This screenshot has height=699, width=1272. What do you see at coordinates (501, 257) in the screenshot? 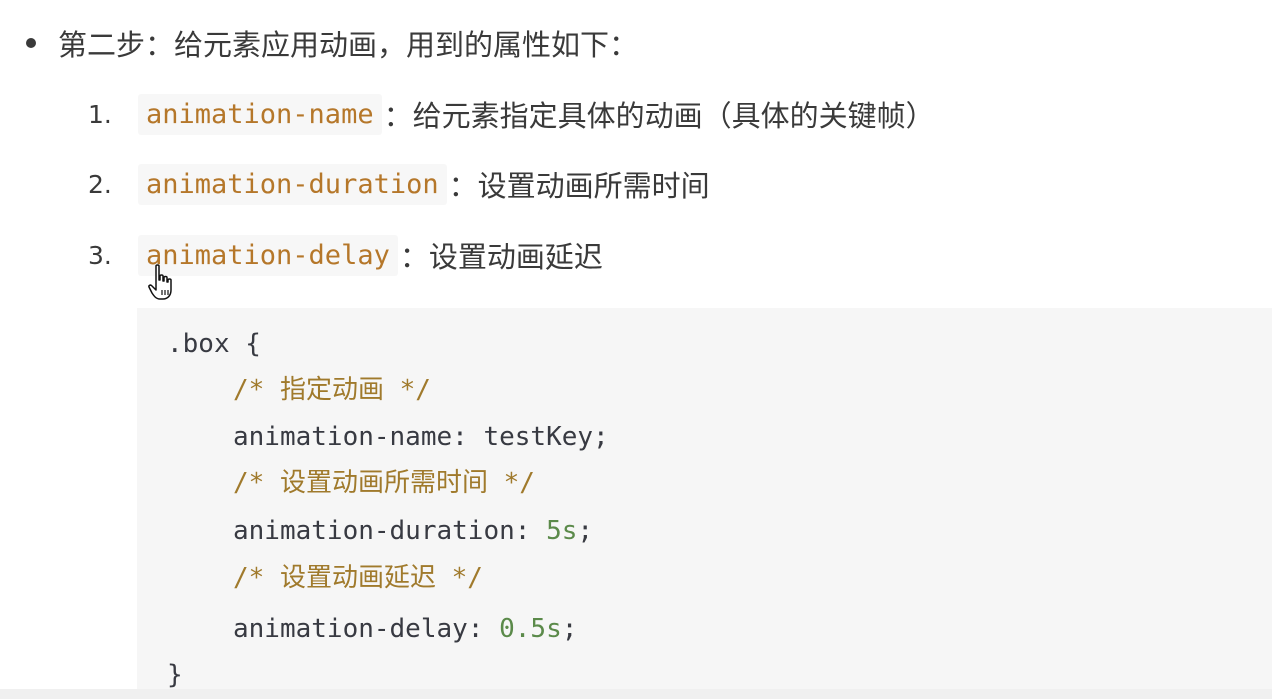
I see `list-description: ：设置动画延迟` at bounding box center [501, 257].